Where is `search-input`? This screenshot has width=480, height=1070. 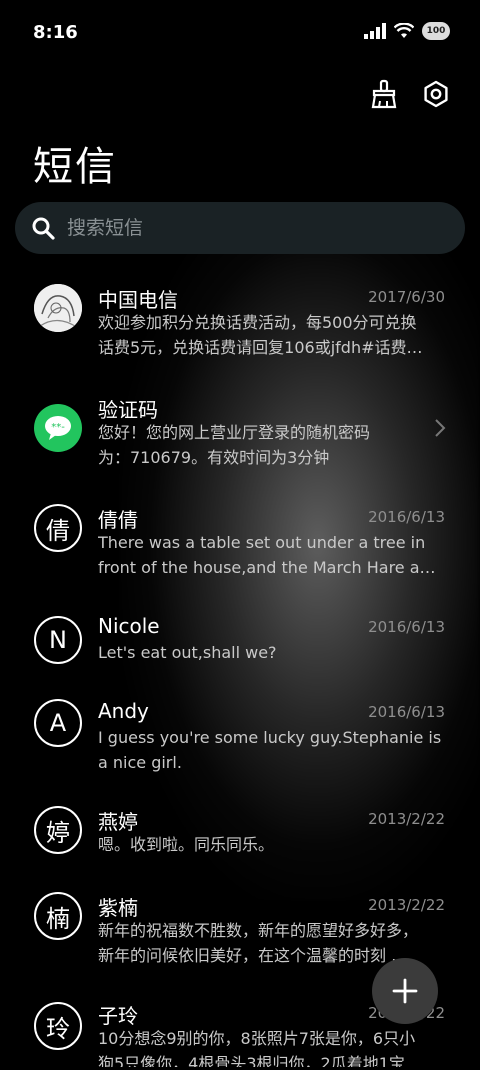 search-input is located at coordinates (247, 228).